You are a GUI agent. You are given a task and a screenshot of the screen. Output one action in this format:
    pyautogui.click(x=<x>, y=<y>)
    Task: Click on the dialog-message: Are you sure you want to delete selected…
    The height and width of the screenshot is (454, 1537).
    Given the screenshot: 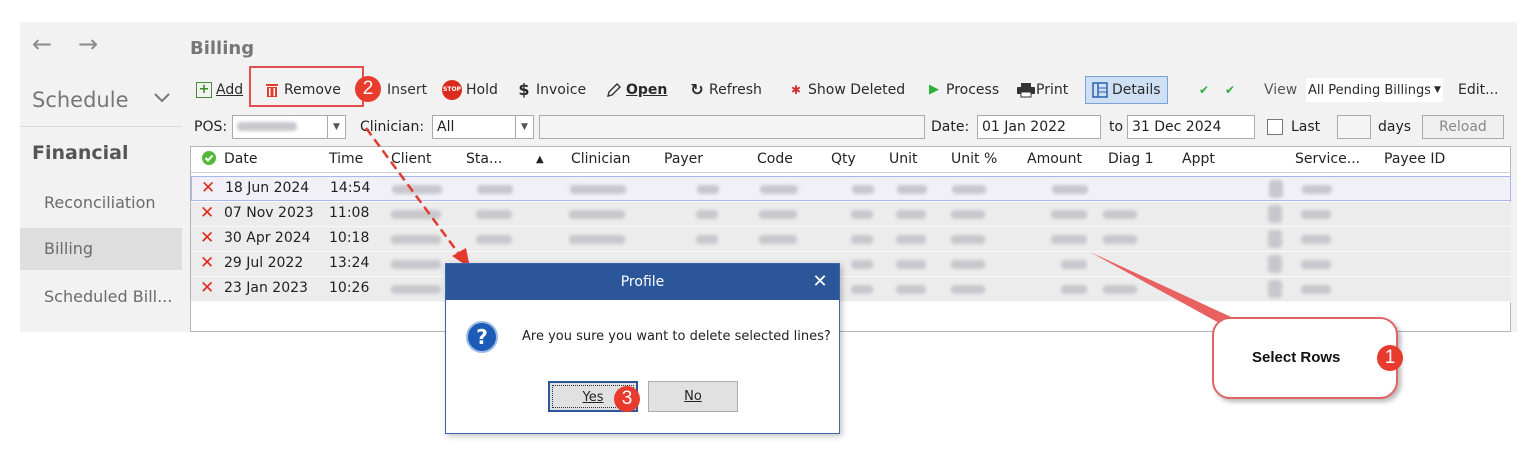 What is the action you would take?
    pyautogui.click(x=676, y=336)
    